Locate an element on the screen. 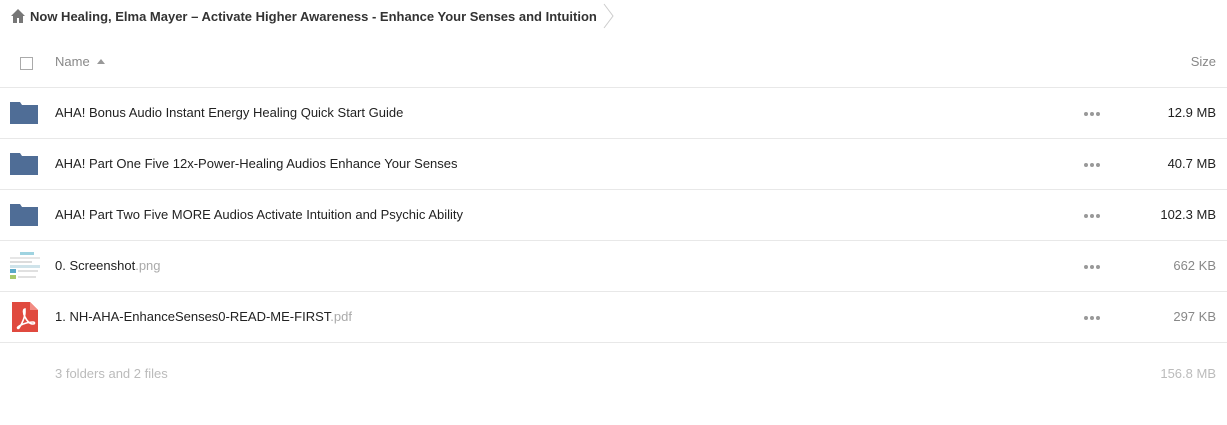 This screenshot has width=1227, height=425. sort-ascending-icon is located at coordinates (100, 61).